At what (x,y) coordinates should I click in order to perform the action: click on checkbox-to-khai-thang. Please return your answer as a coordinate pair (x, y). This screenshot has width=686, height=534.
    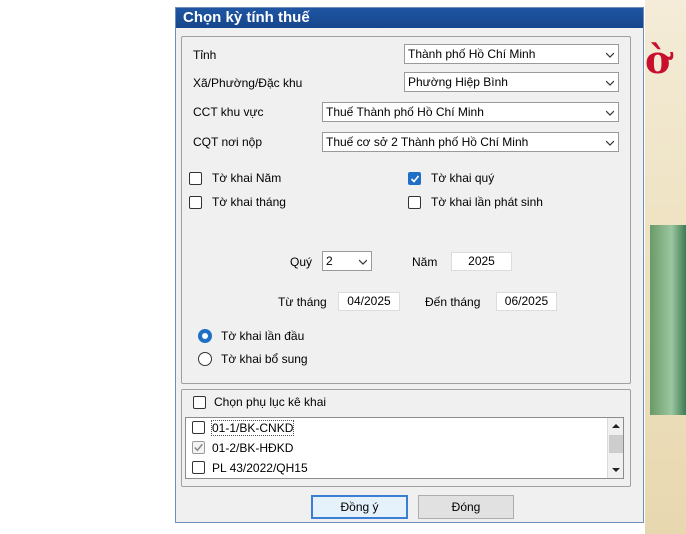
    Looking at the image, I should click on (195, 202).